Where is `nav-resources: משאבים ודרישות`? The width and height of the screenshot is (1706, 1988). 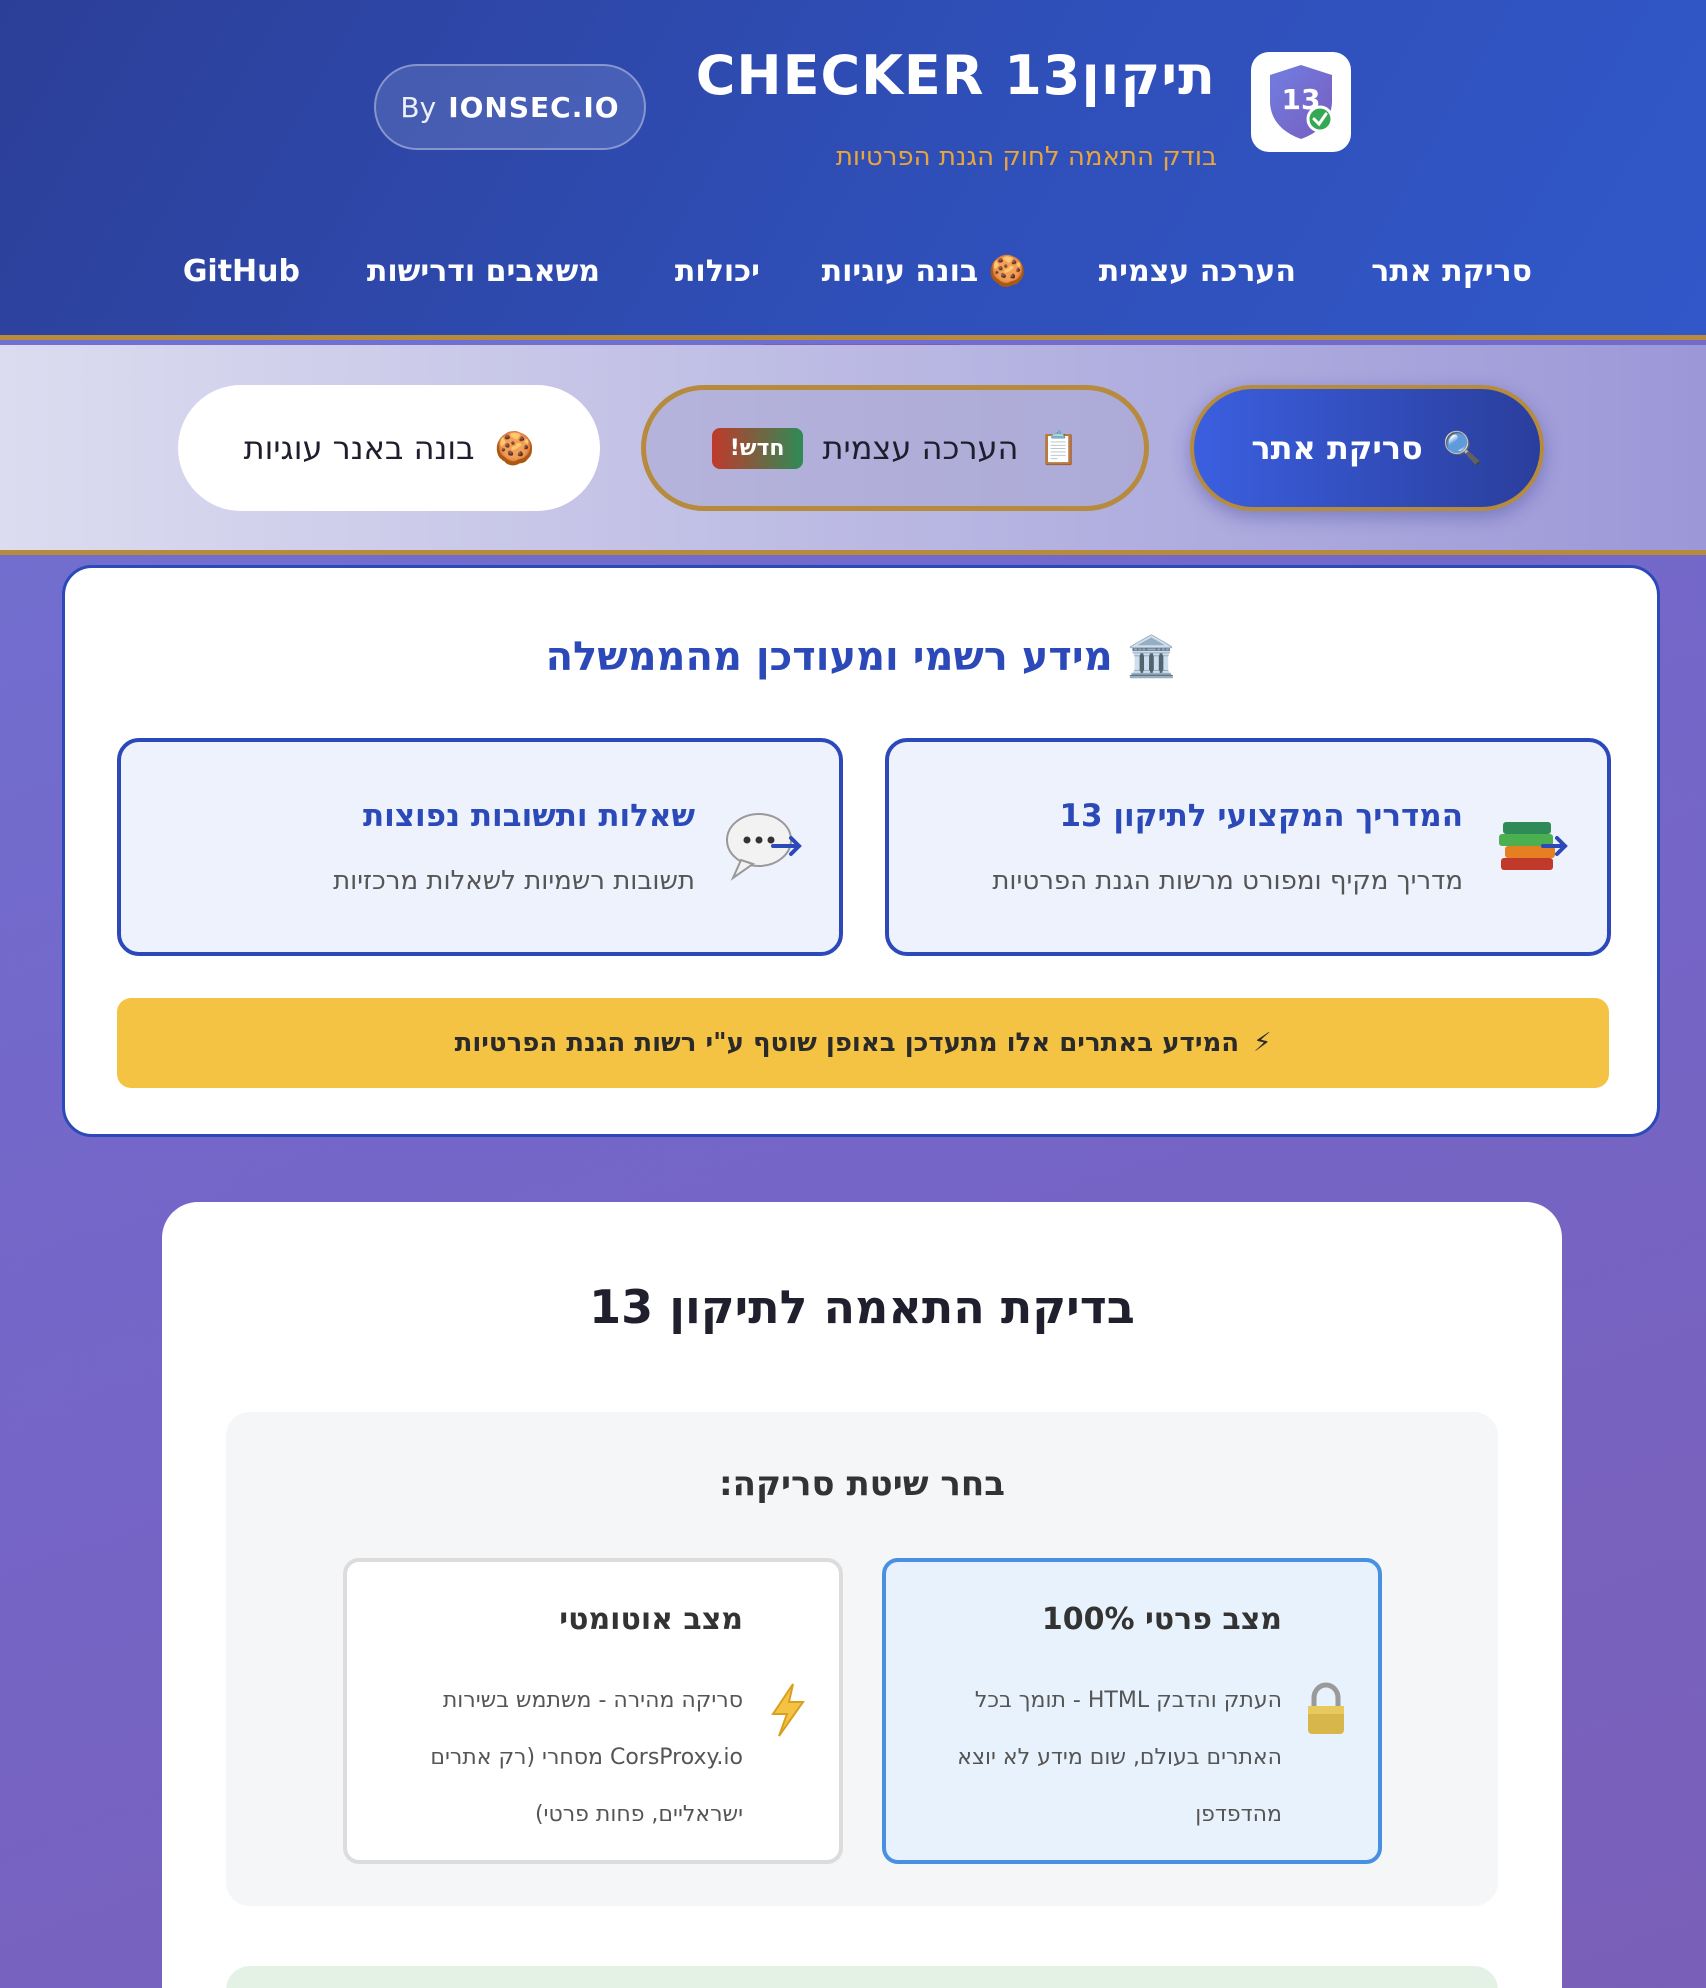 nav-resources: משאבים ודרישות is located at coordinates (483, 271).